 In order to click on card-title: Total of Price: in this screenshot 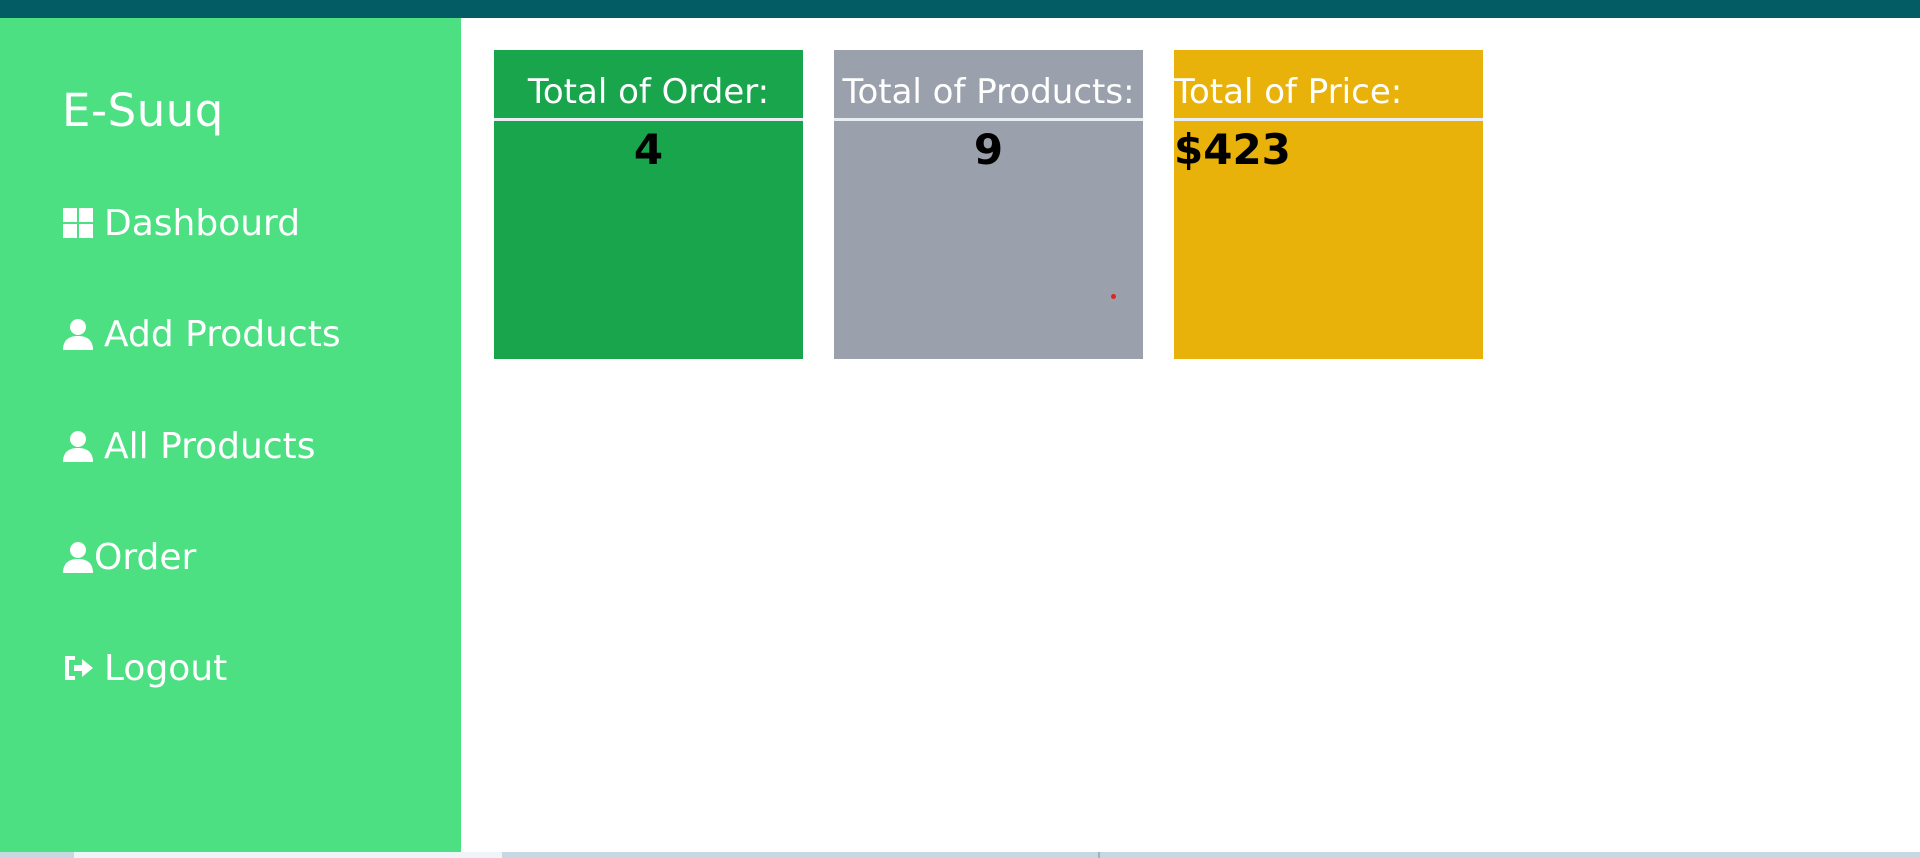, I will do `click(1288, 92)`.